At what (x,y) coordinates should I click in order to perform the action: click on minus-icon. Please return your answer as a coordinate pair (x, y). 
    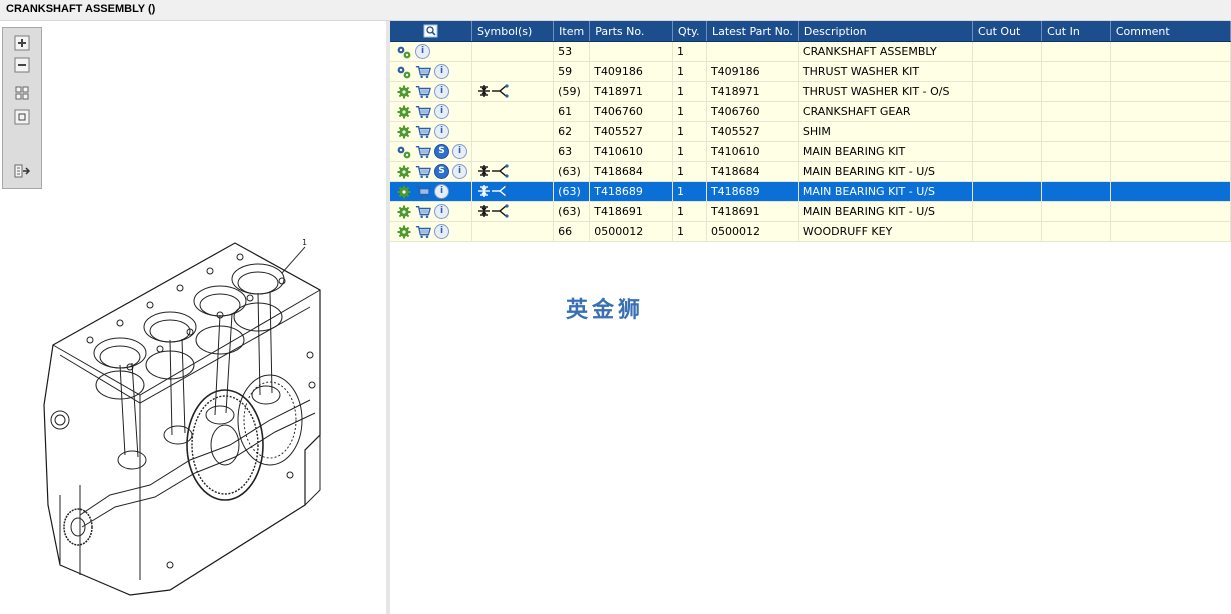
    Looking at the image, I should click on (22, 65).